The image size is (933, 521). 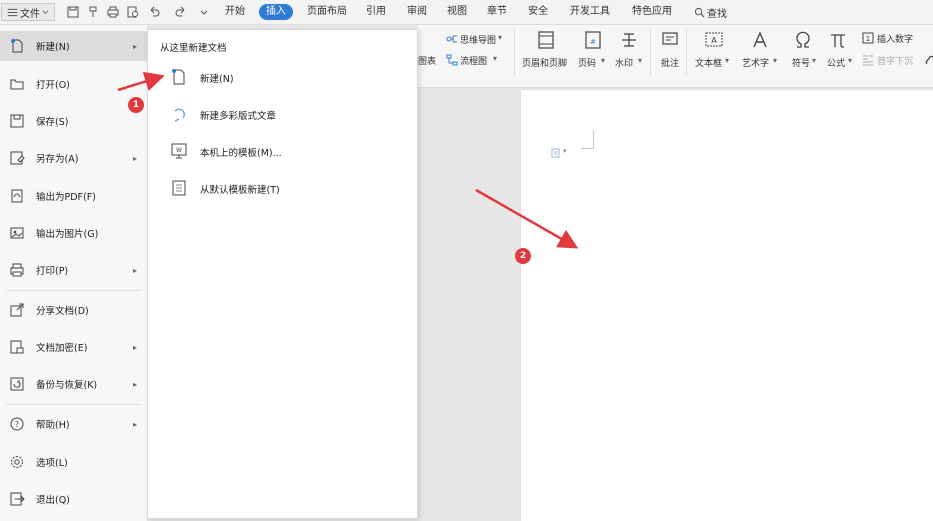 I want to click on textbox-dropdown-icon: ▾, so click(x=727, y=60).